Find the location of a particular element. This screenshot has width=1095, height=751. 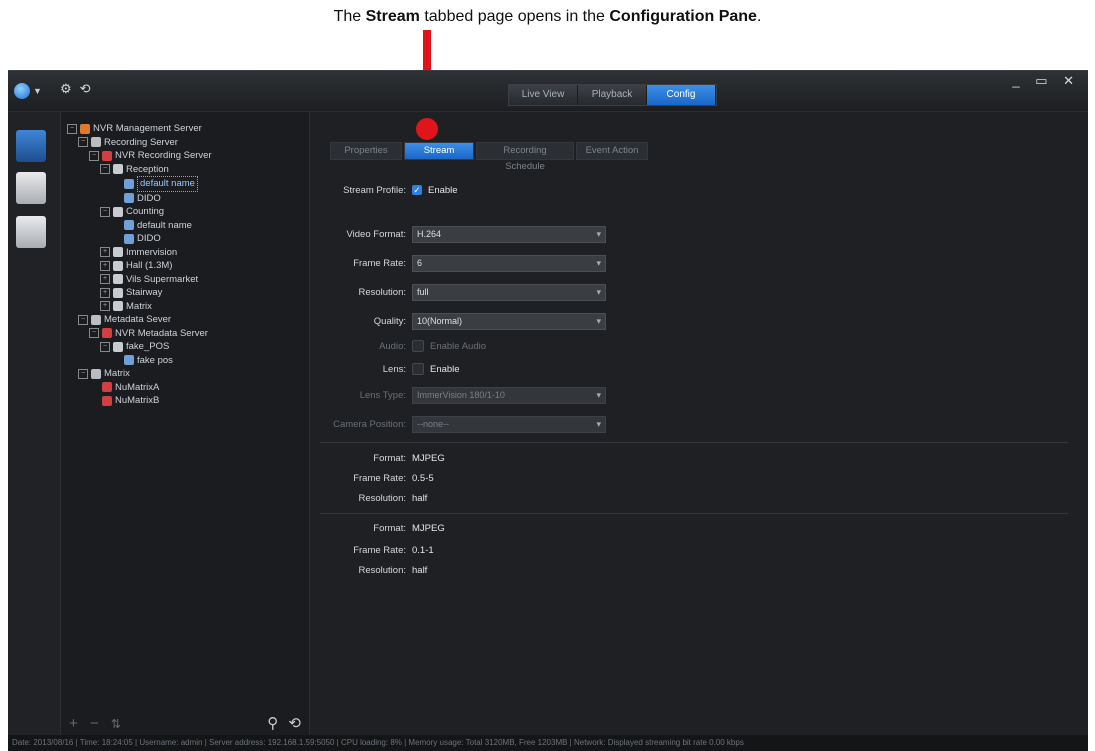

app-menu-button: ▼ is located at coordinates (31, 91).